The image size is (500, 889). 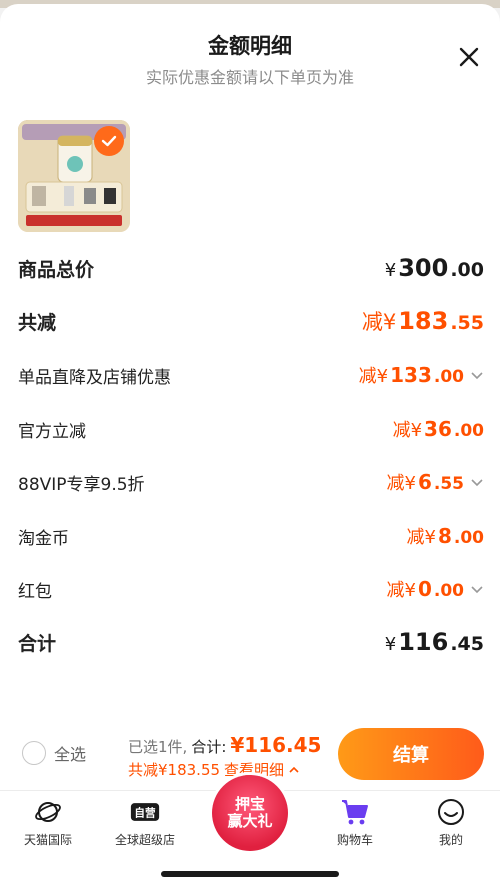 I want to click on sheet-subtitle: 实际优惠金额请以下单页为准, so click(x=249, y=77).